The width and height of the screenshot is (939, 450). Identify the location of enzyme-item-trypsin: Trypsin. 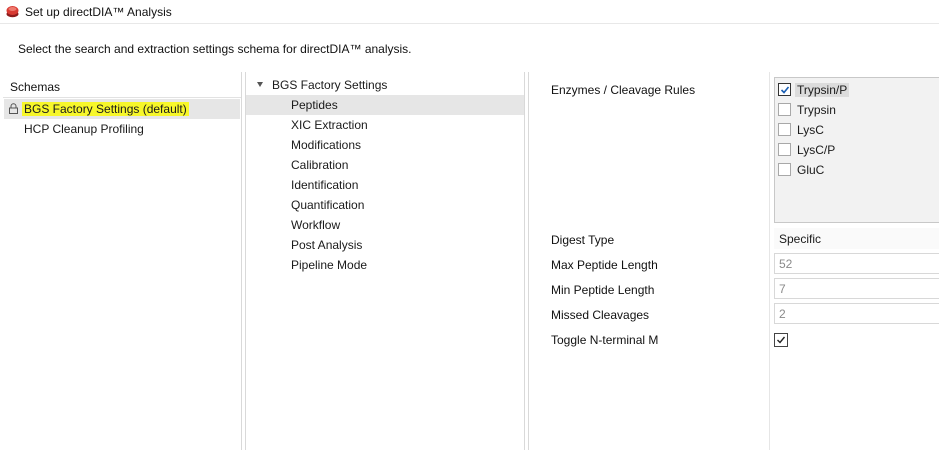
(858, 110).